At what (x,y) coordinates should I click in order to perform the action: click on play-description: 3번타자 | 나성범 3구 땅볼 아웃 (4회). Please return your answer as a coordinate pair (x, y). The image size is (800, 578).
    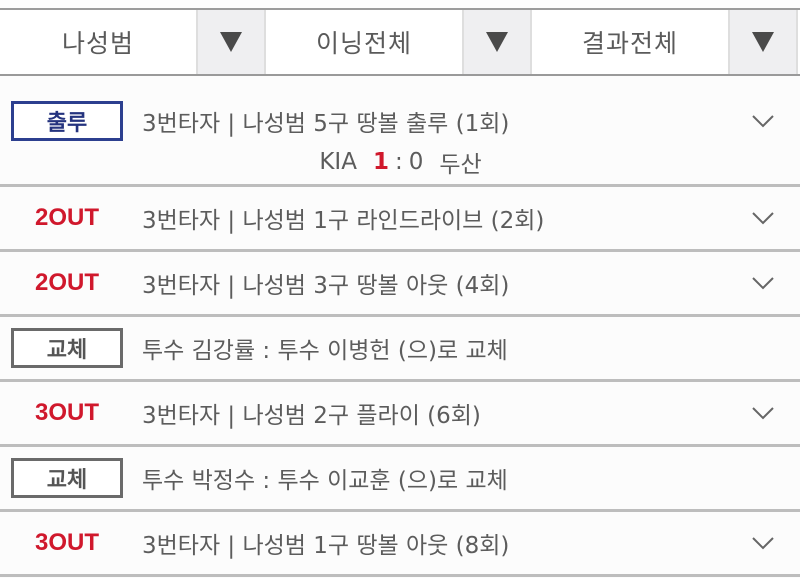
    Looking at the image, I should click on (326, 286).